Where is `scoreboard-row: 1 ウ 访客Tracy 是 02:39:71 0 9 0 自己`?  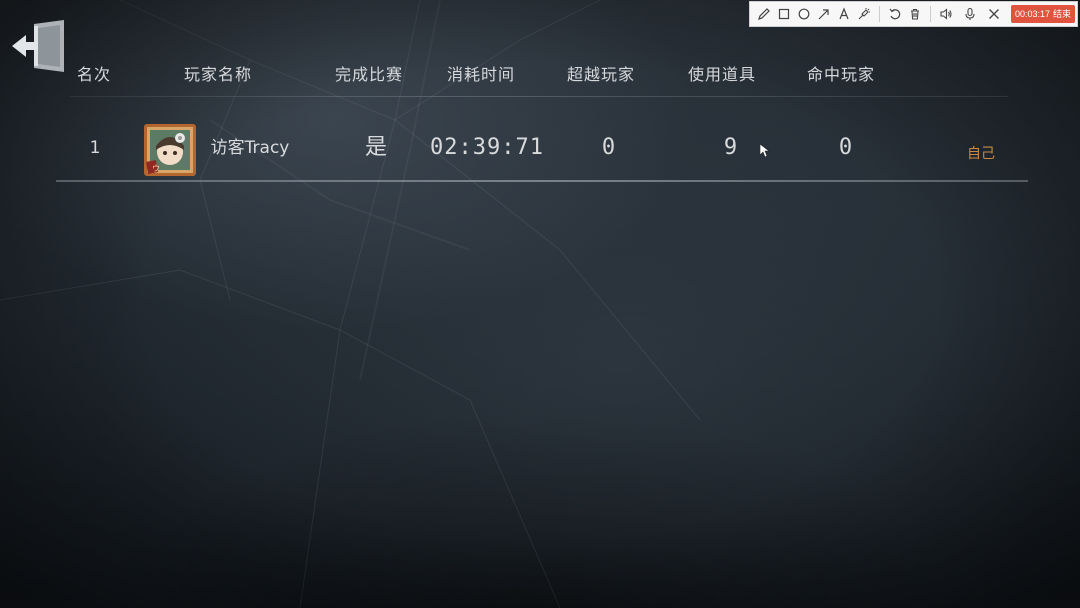 scoreboard-row: 1 ウ 访客Tracy 是 02:39:71 0 9 0 自己 is located at coordinates (540, 148).